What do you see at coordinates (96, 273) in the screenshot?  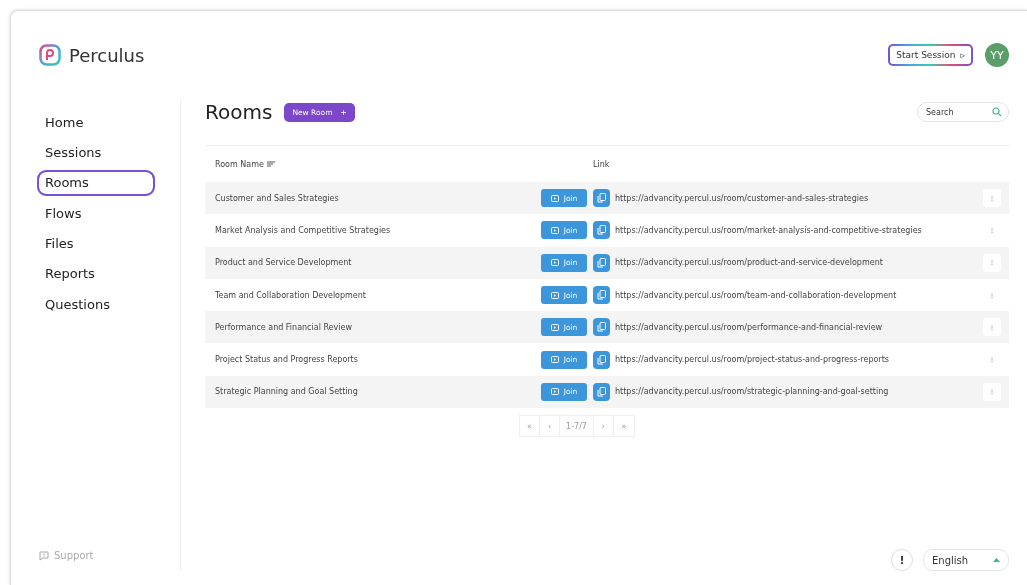 I see `sidebar-item: Reports` at bounding box center [96, 273].